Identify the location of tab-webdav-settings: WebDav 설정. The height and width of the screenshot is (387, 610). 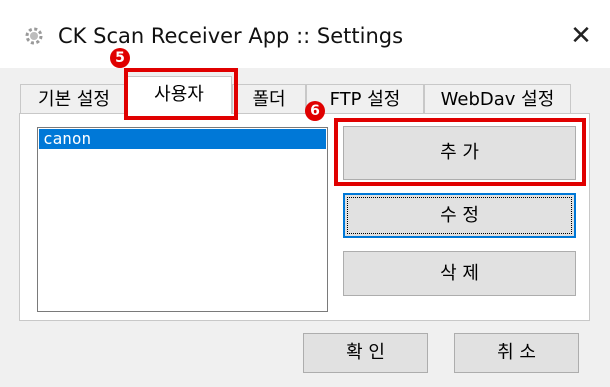
(497, 99).